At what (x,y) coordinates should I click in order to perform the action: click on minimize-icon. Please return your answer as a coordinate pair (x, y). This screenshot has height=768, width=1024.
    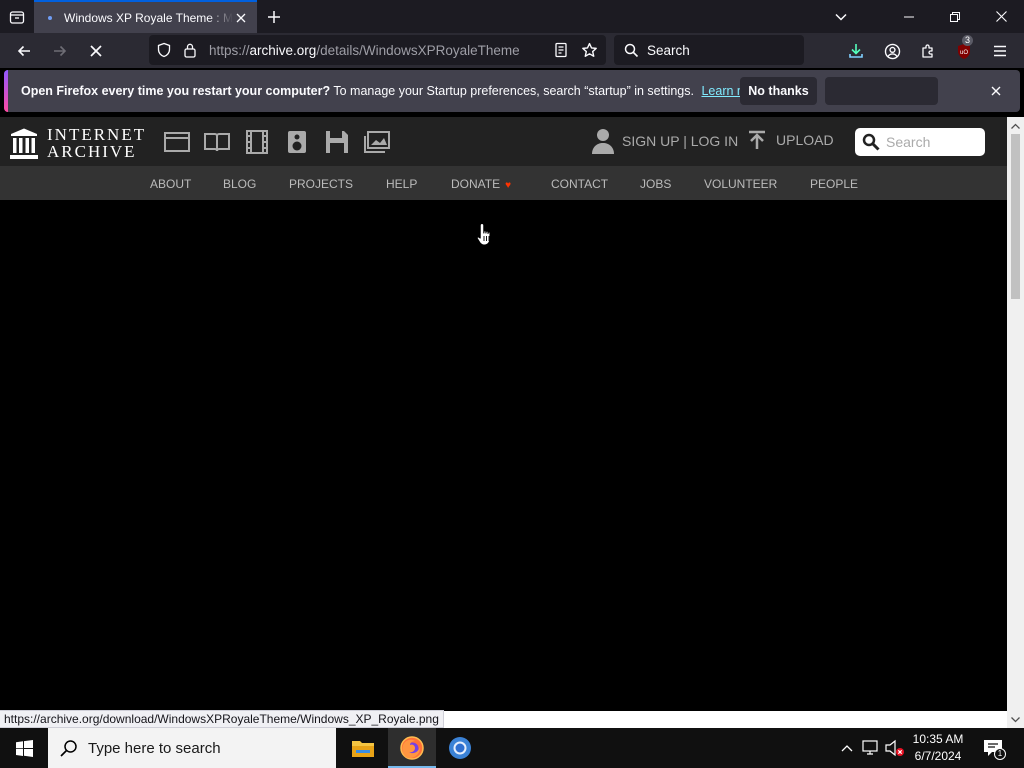
    Looking at the image, I should click on (909, 16).